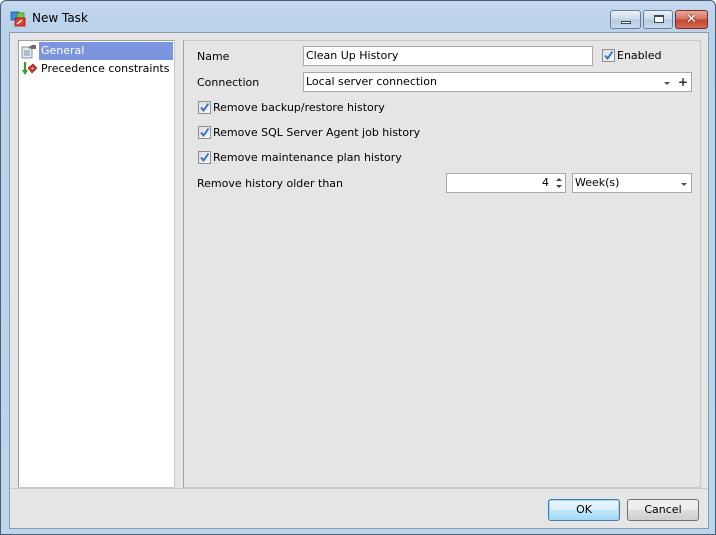 The width and height of the screenshot is (716, 535). I want to click on tree-item-general: General, so click(96, 51).